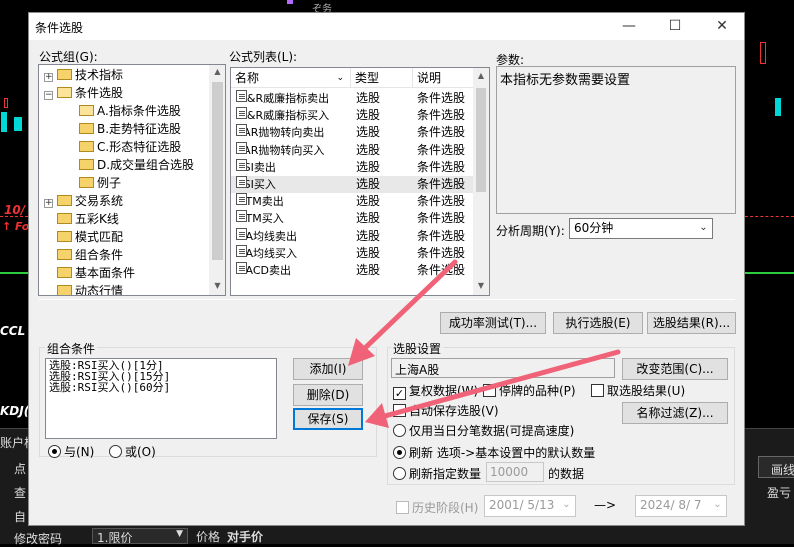  Describe the element at coordinates (403, 312) in the screenshot. I see `arrow-to-add-button` at that location.